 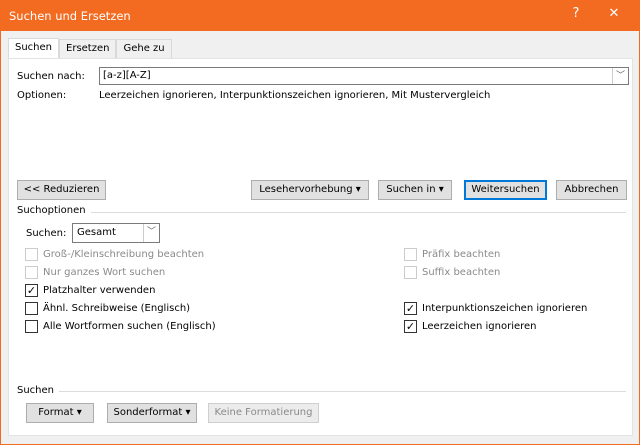 I want to click on checkbox-label: Nur ganzes Wort suchen, so click(x=104, y=272).